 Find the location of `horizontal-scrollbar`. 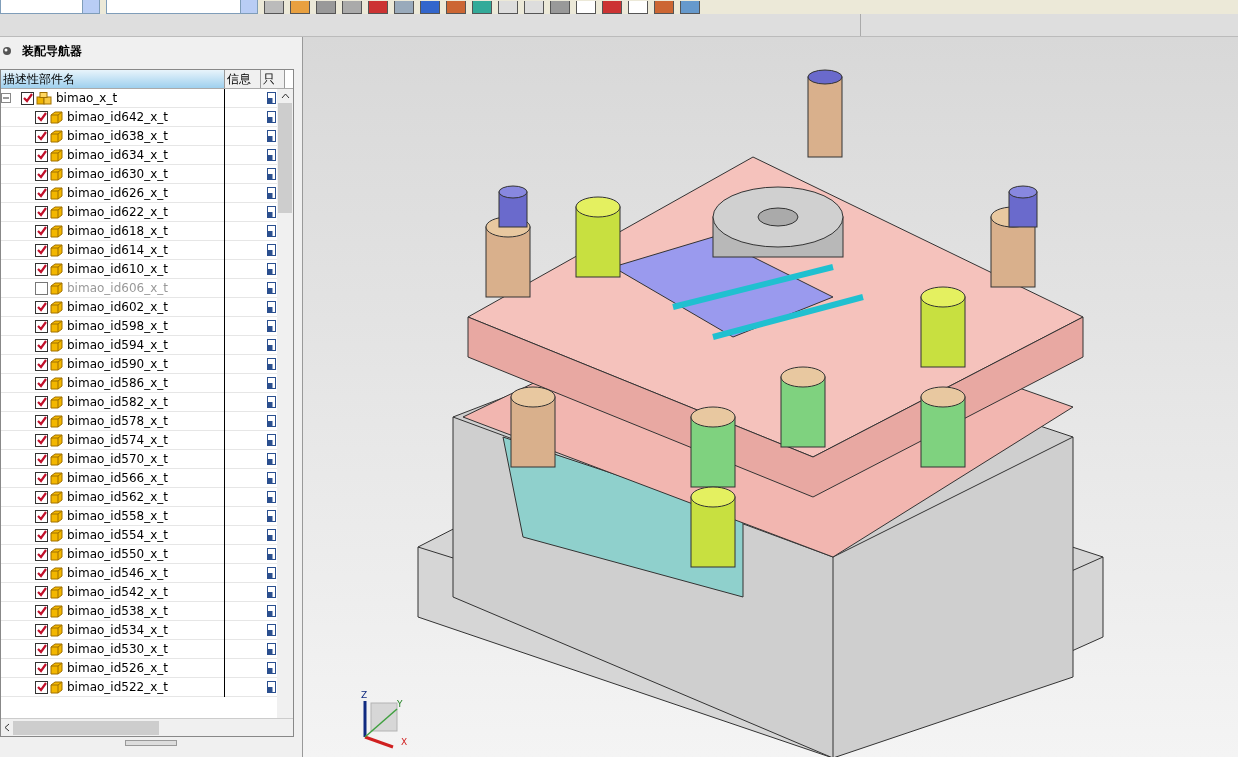

horizontal-scrollbar is located at coordinates (147, 727).